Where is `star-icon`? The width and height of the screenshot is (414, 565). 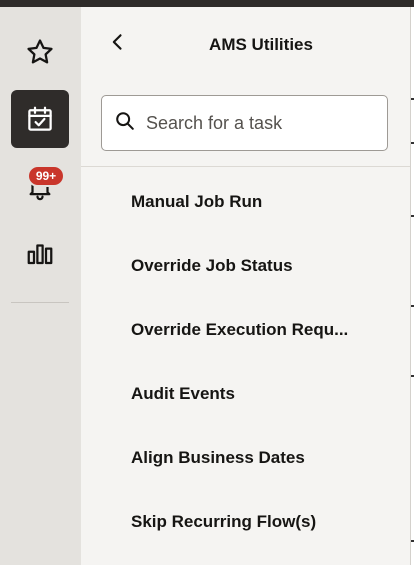 star-icon is located at coordinates (40, 52).